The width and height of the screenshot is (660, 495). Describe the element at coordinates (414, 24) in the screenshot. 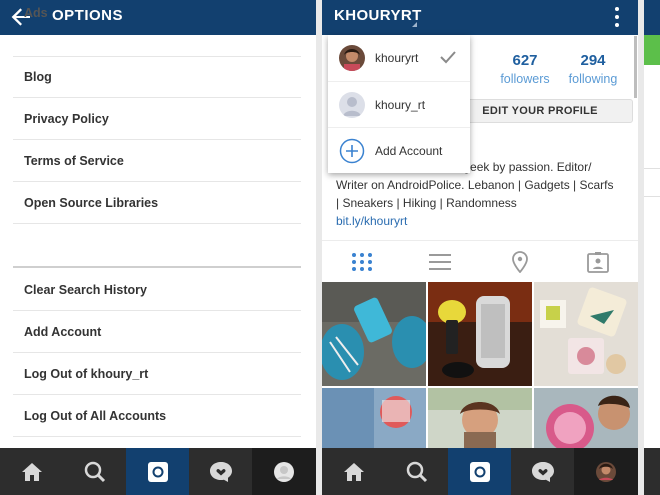

I see `dropdown-caret-icon` at that location.